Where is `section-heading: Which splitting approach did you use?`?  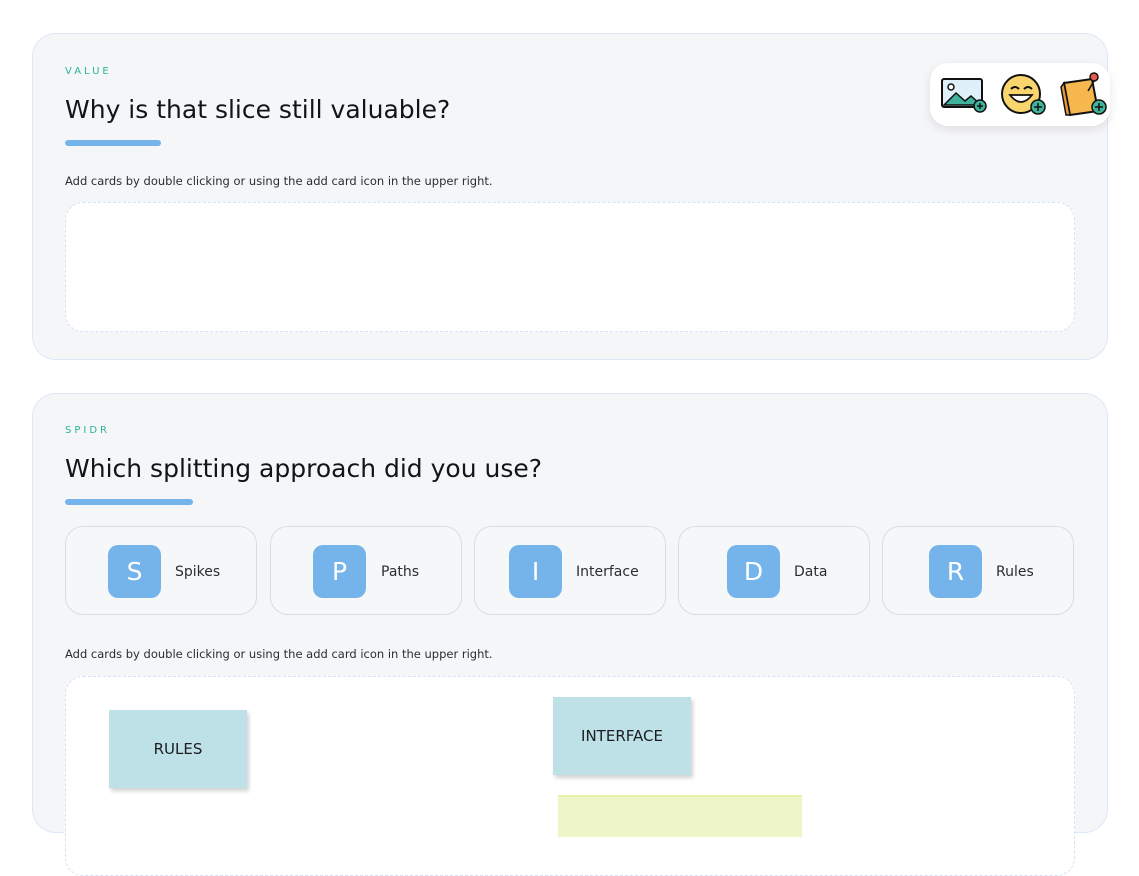 section-heading: Which splitting approach did you use? is located at coordinates (304, 468).